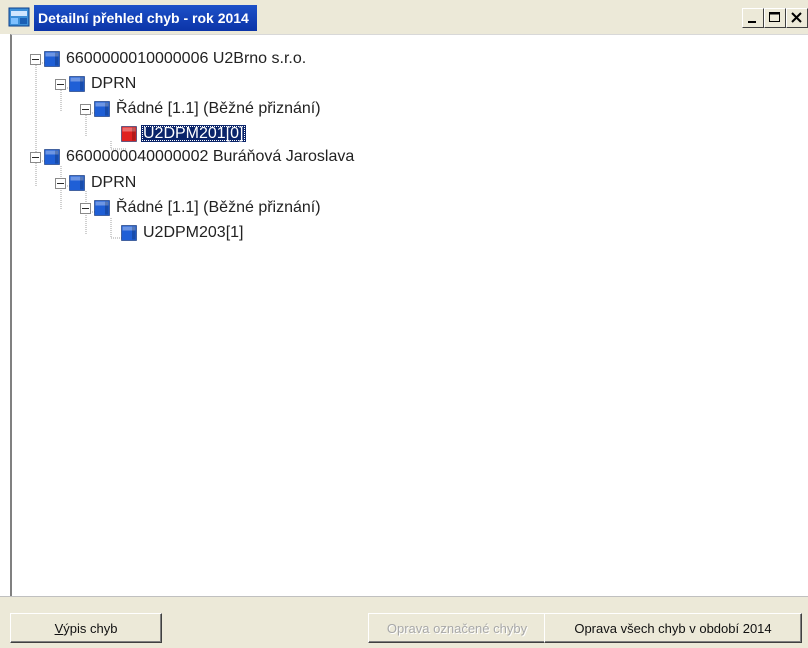 This screenshot has width=808, height=648. What do you see at coordinates (145, 18) in the screenshot?
I see `window-title: Detailní přehled chyb - rok 2014` at bounding box center [145, 18].